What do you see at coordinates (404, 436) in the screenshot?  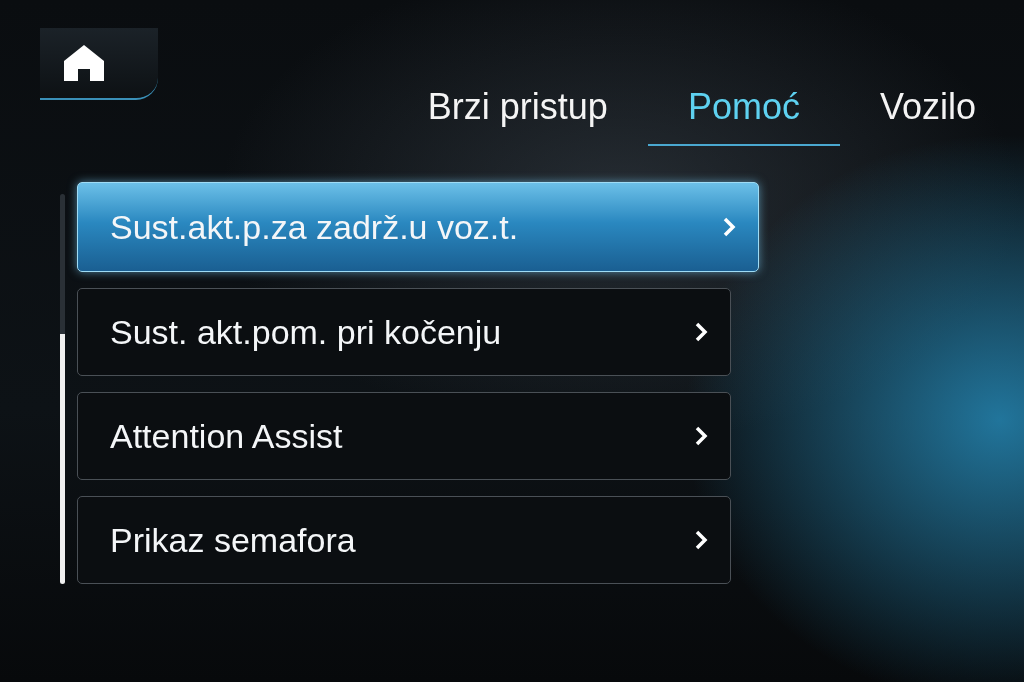 I see `menu-item: Attention Assist` at bounding box center [404, 436].